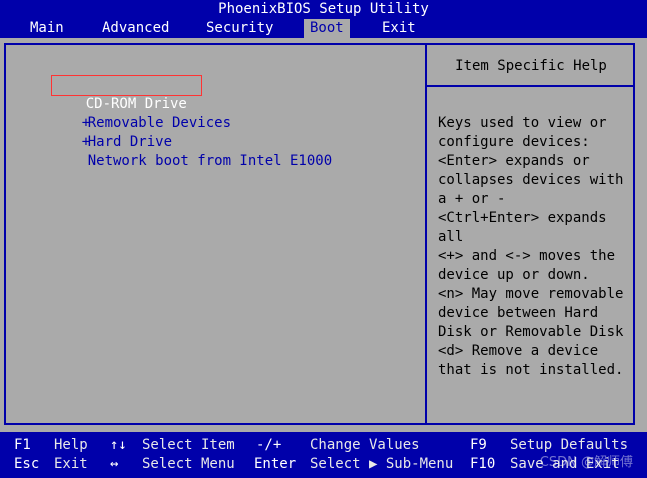  What do you see at coordinates (531, 332) in the screenshot?
I see `help-line: Disk or Removable Disk` at bounding box center [531, 332].